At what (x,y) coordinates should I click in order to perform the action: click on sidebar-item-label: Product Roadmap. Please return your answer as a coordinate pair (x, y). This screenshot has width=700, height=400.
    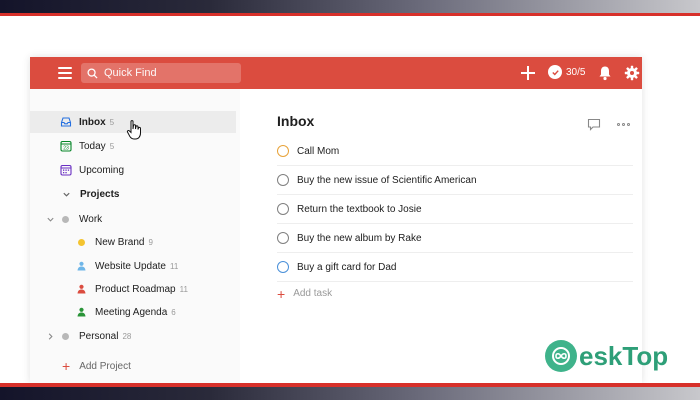
    Looking at the image, I should click on (135, 289).